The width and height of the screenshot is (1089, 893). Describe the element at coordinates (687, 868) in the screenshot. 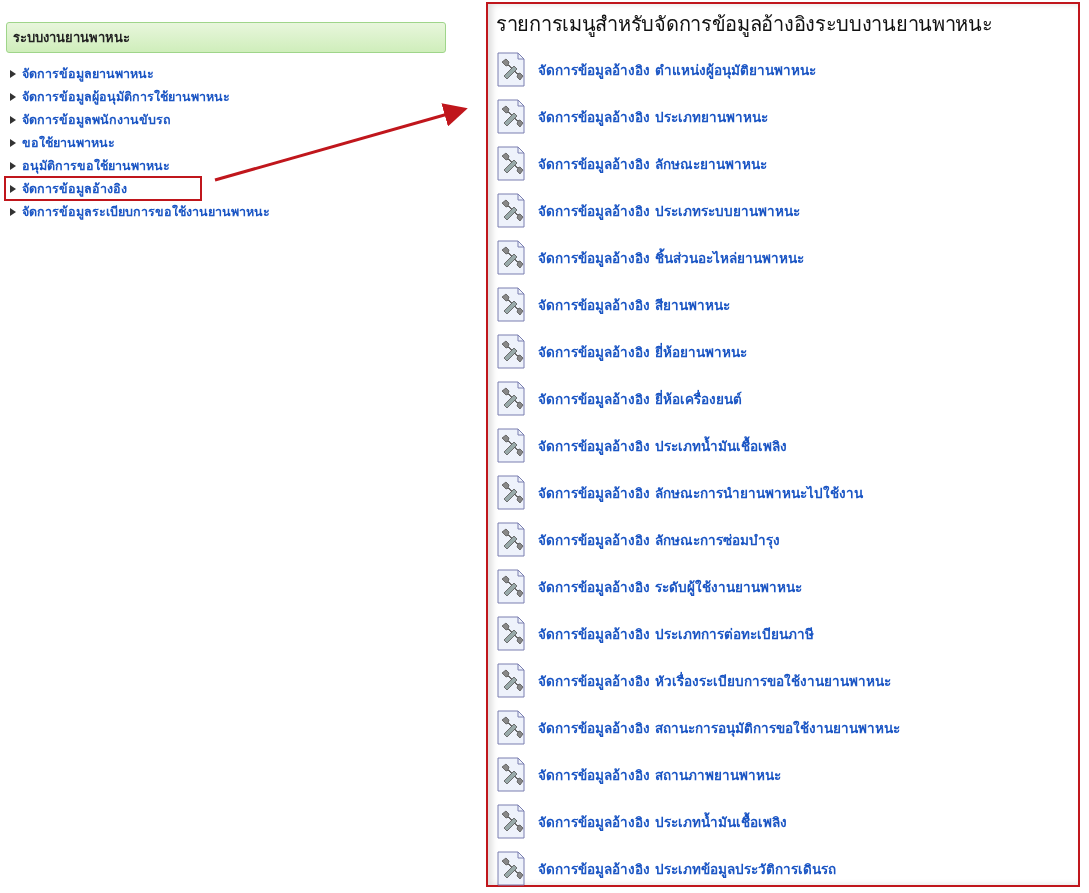

I see `menu-link: จัดการข้อมูลอ้างอิง ประเภทข้อมูลประวัติการเดินรถ` at that location.